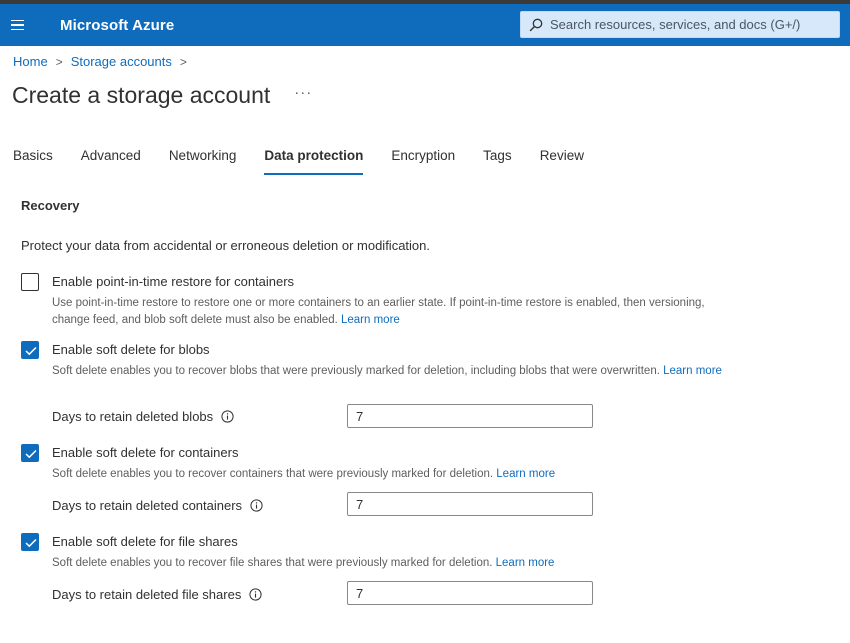 The image size is (850, 643). What do you see at coordinates (423, 160) in the screenshot?
I see `tab-encryption: Encryption` at bounding box center [423, 160].